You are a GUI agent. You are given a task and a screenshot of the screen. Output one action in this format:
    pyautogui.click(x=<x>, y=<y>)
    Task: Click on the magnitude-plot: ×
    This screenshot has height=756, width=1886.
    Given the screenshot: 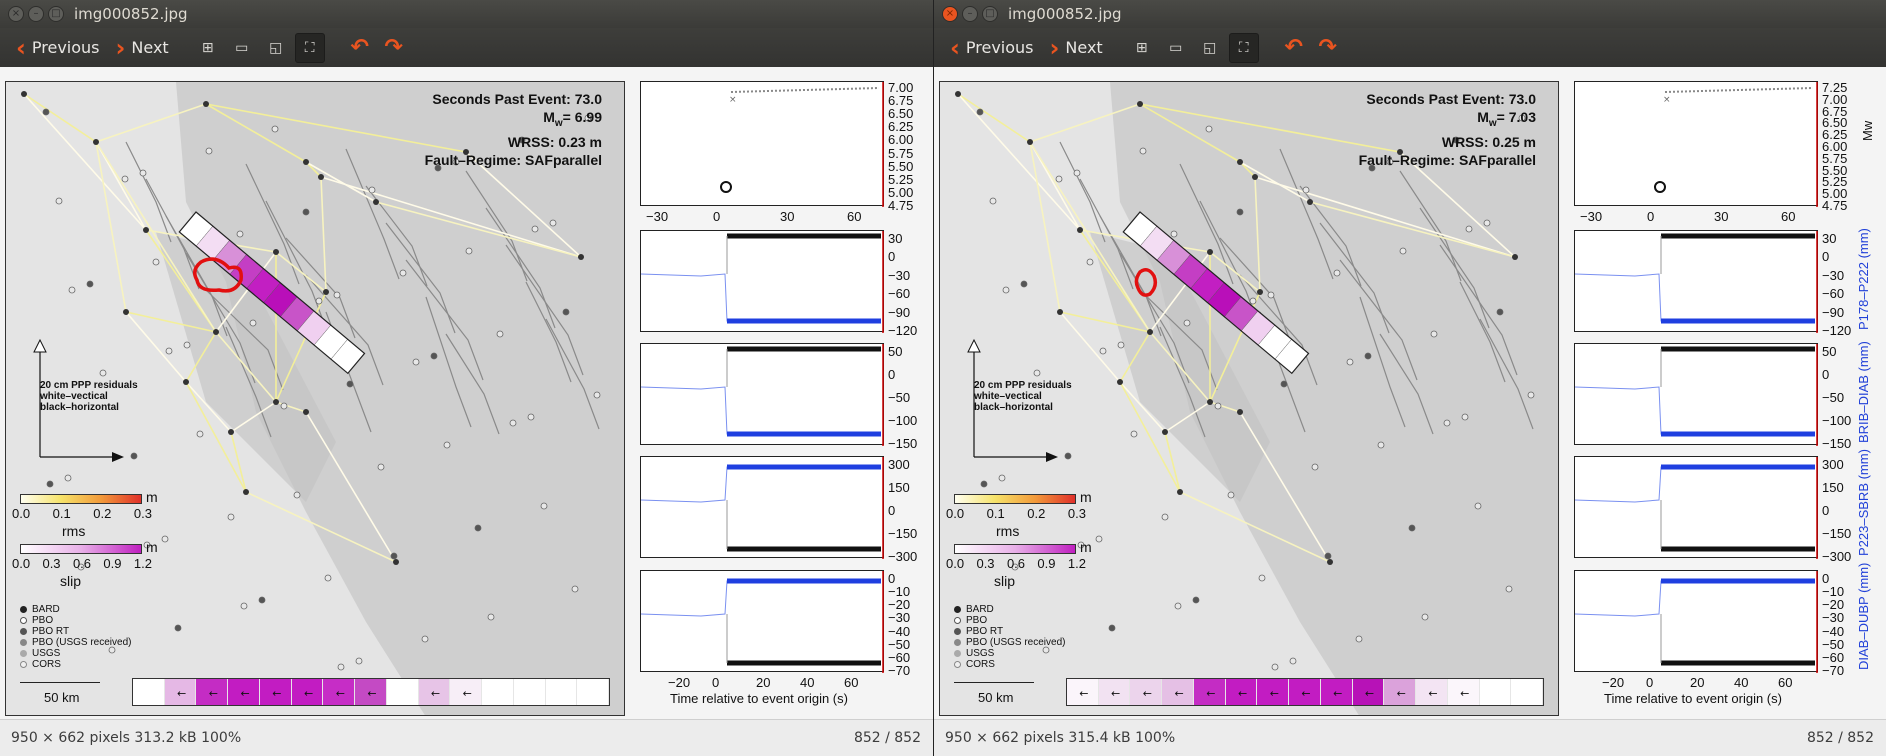 What is the action you would take?
    pyautogui.click(x=1736, y=144)
    